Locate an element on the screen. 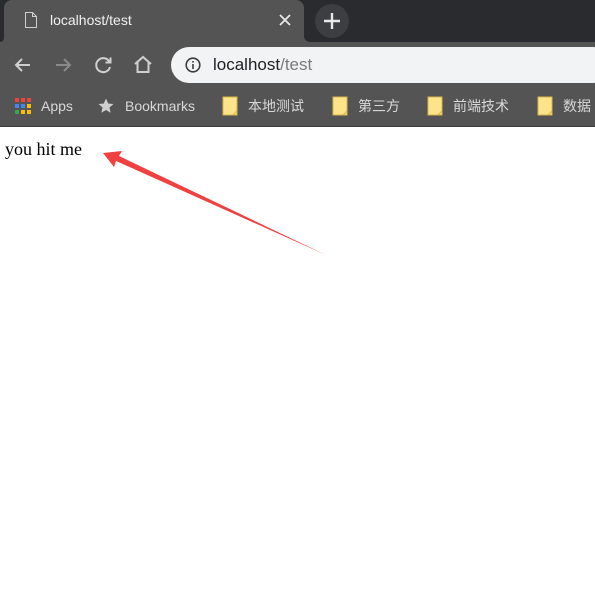  arrow-shape is located at coordinates (214, 203).